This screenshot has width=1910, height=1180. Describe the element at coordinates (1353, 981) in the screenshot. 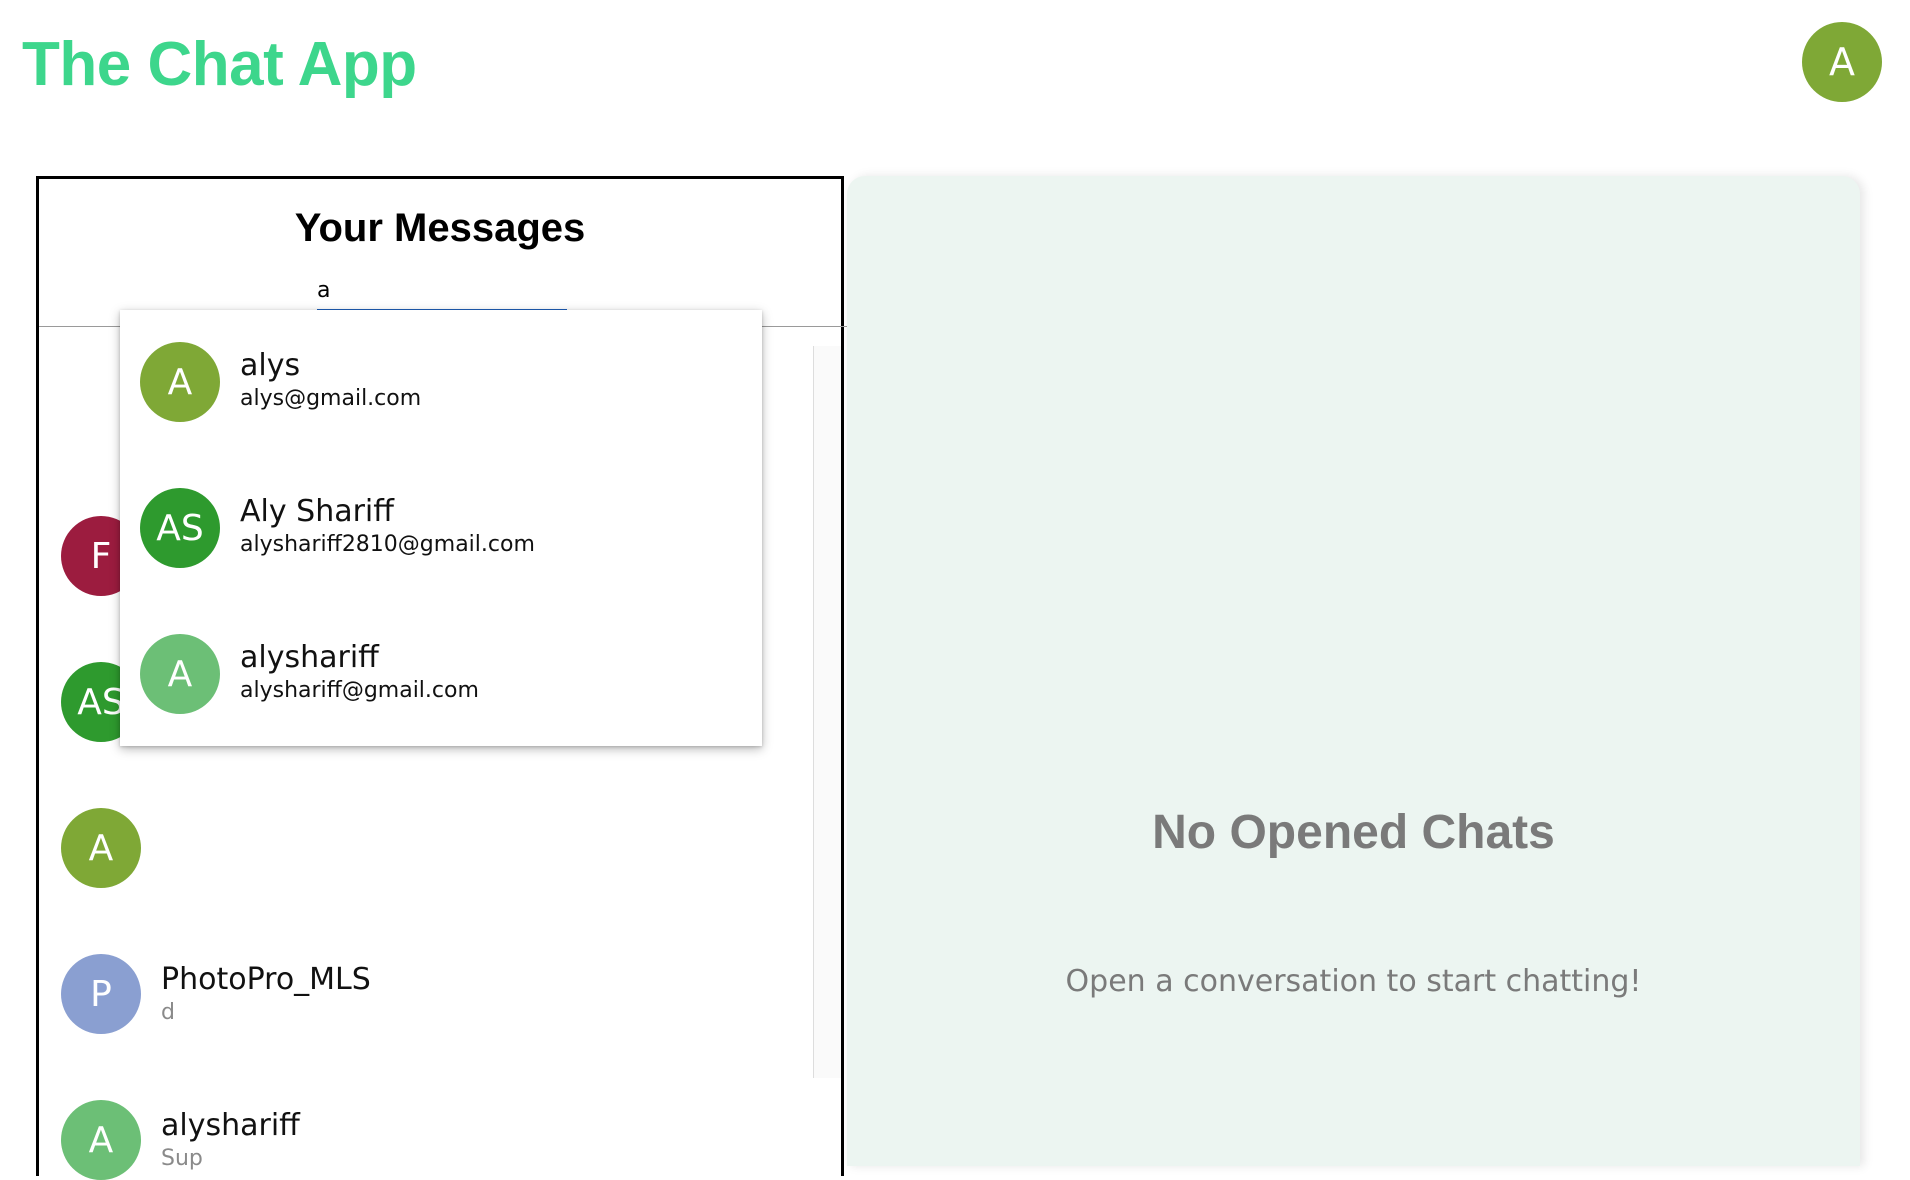

I see `empty-chat-subtitle: Open a conversation to start chatting!` at that location.